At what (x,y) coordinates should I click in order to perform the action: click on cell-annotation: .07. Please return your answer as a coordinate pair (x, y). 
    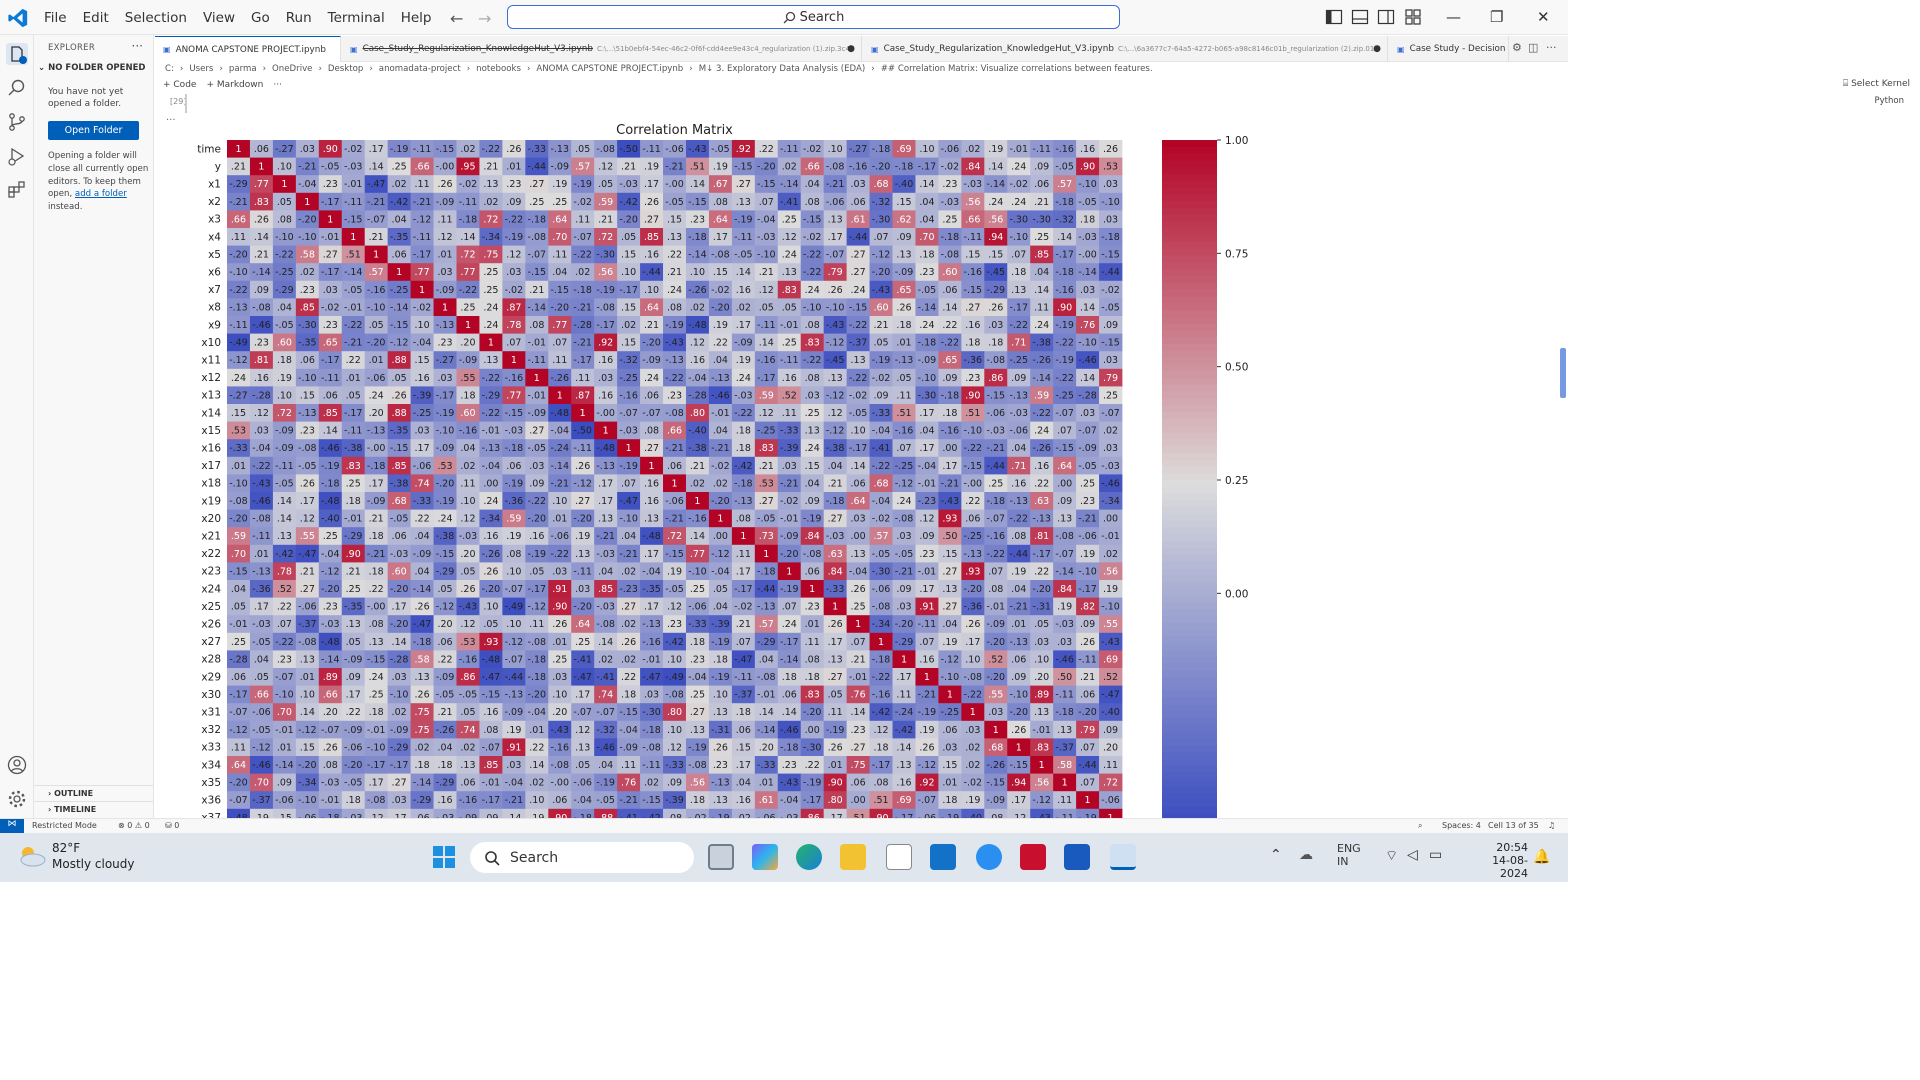
    Looking at the image, I should click on (1064, 431).